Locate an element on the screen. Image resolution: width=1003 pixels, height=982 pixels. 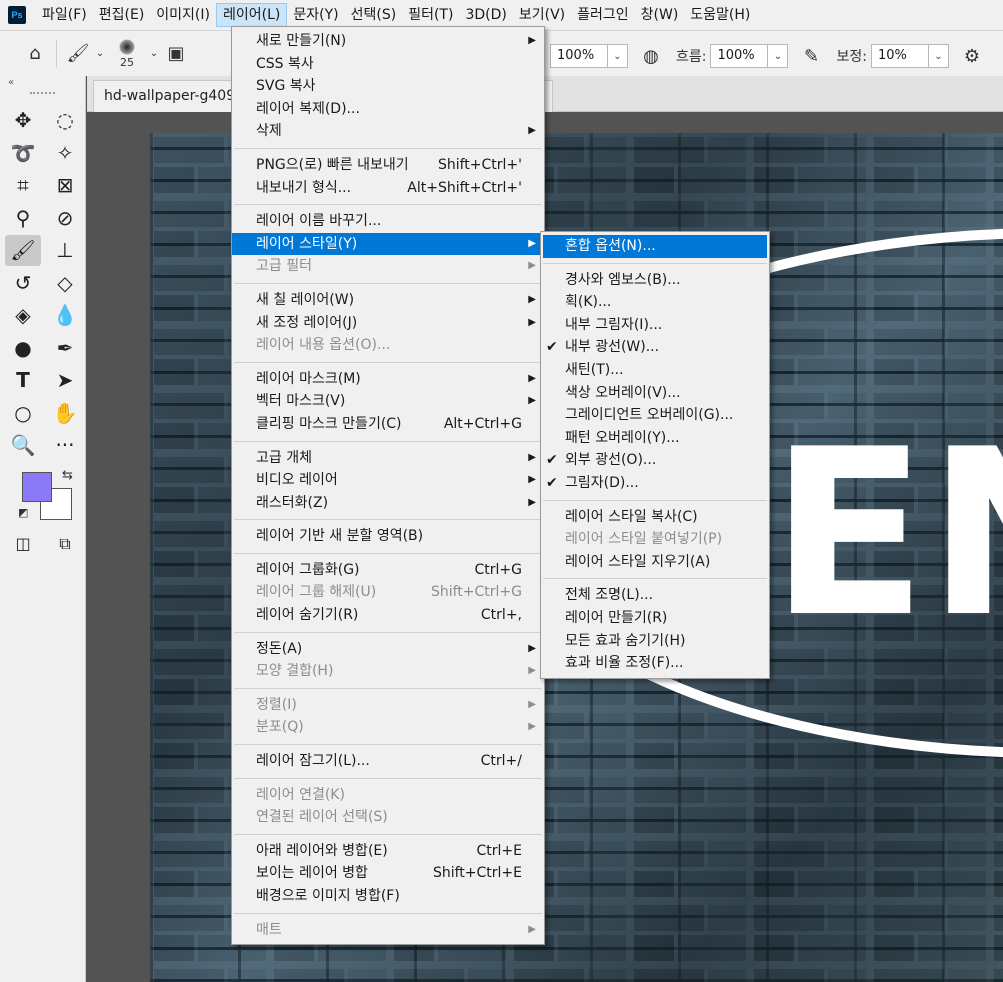
toolbox-grip is located at coordinates (42, 97).